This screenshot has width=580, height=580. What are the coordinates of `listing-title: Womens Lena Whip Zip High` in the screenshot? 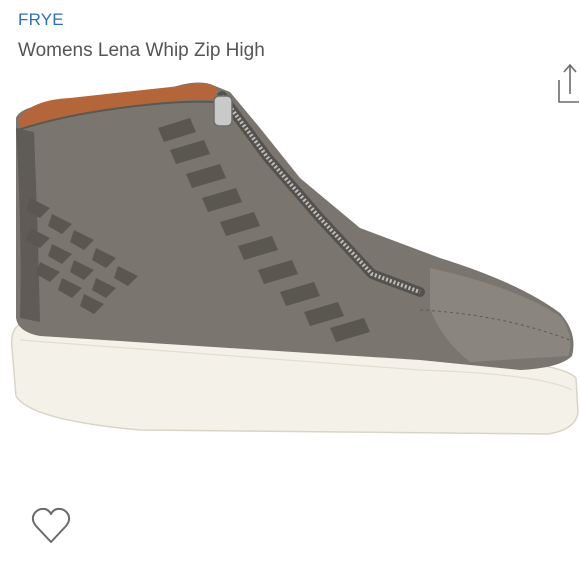 It's located at (141, 50).